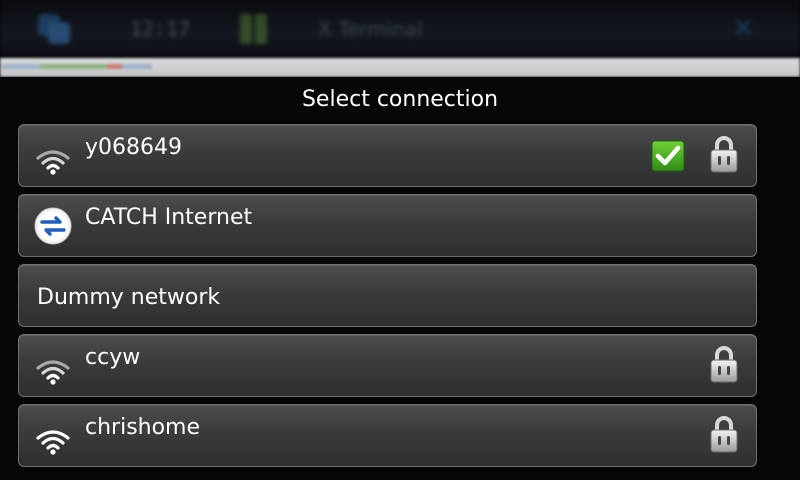 The height and width of the screenshot is (480, 800). I want to click on battery-icon, so click(260, 29).